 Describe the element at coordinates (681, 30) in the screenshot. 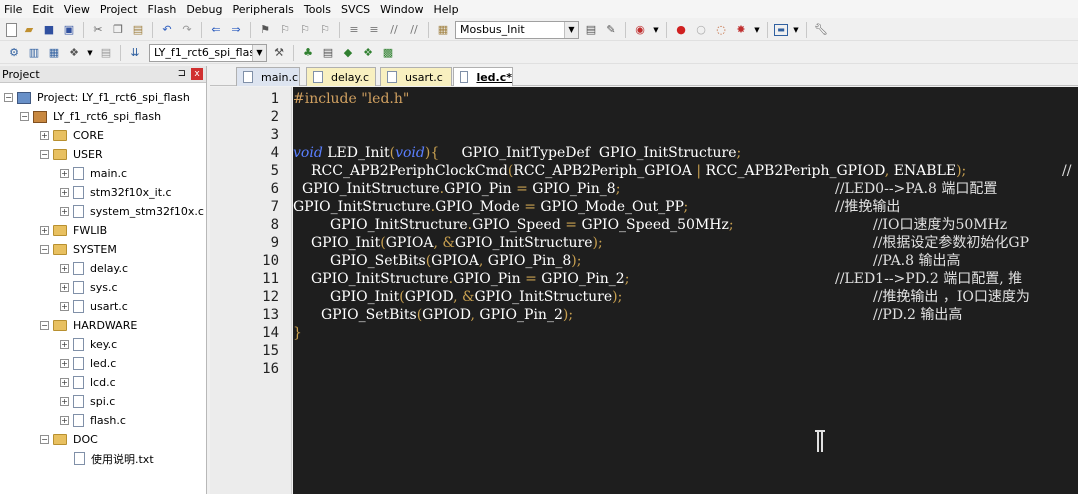

I see `breakpoint-icon: ●` at that location.